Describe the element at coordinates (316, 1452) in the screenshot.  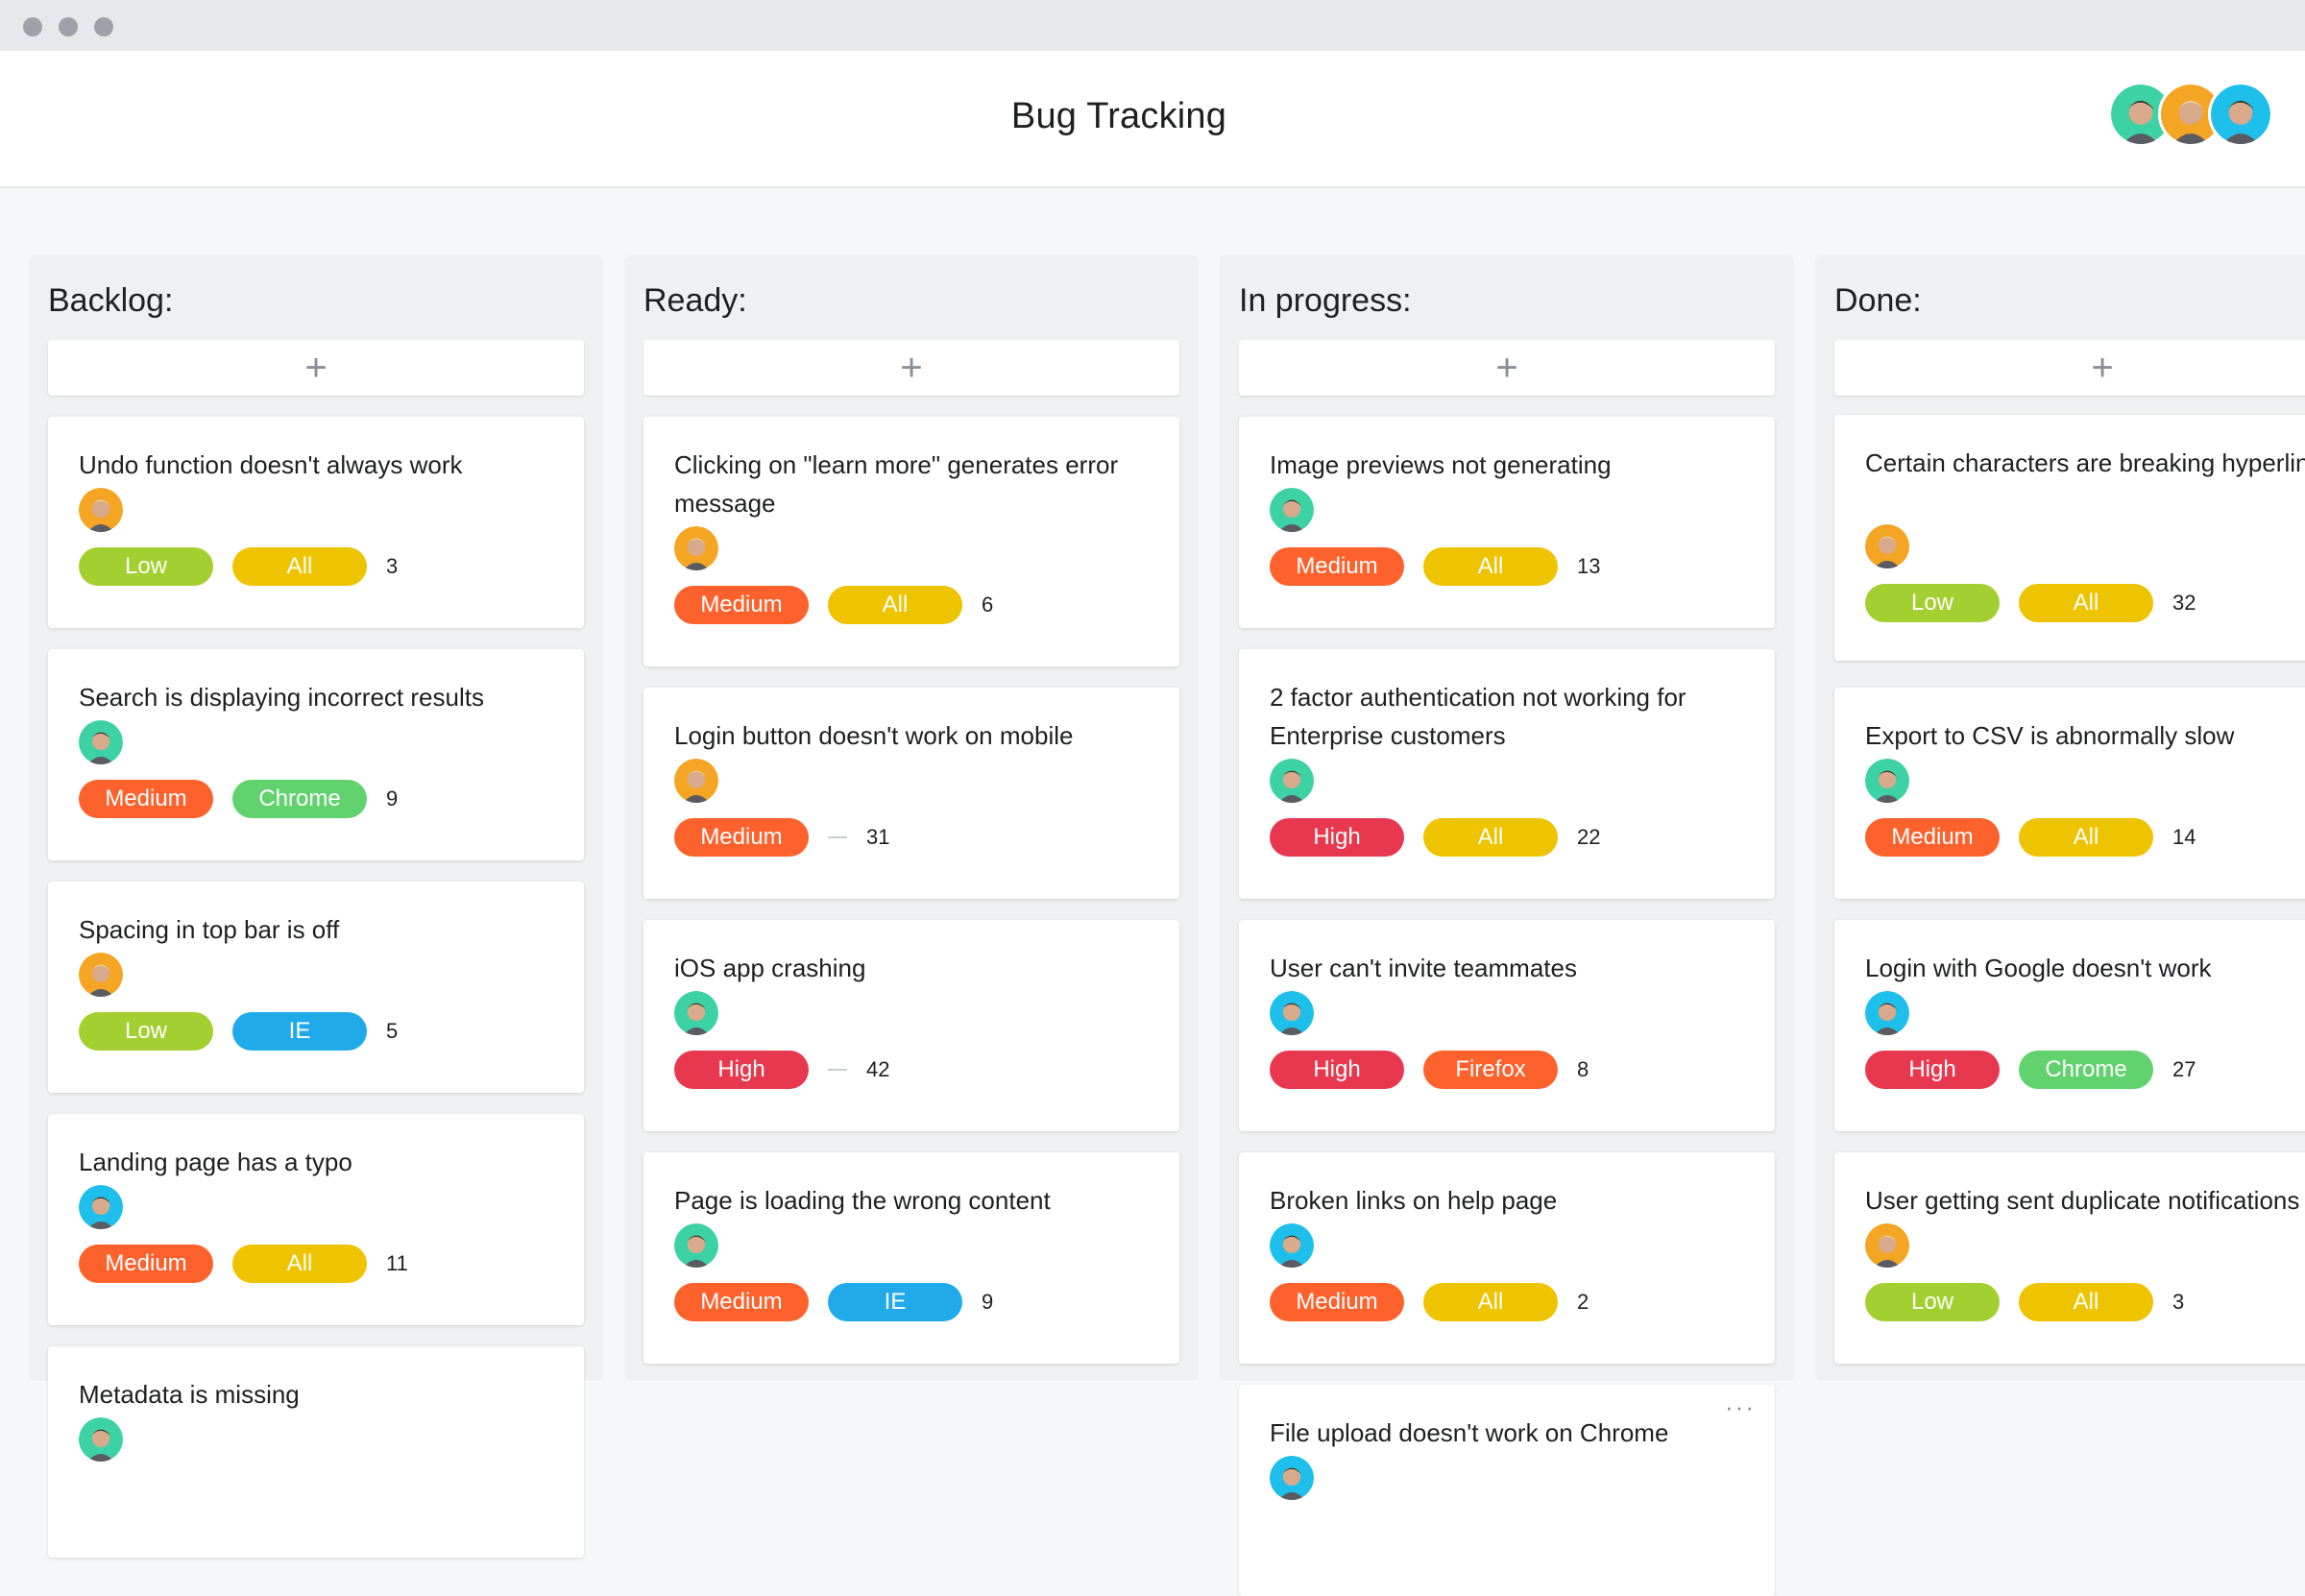
I see `task-card: Metadata is missing` at that location.